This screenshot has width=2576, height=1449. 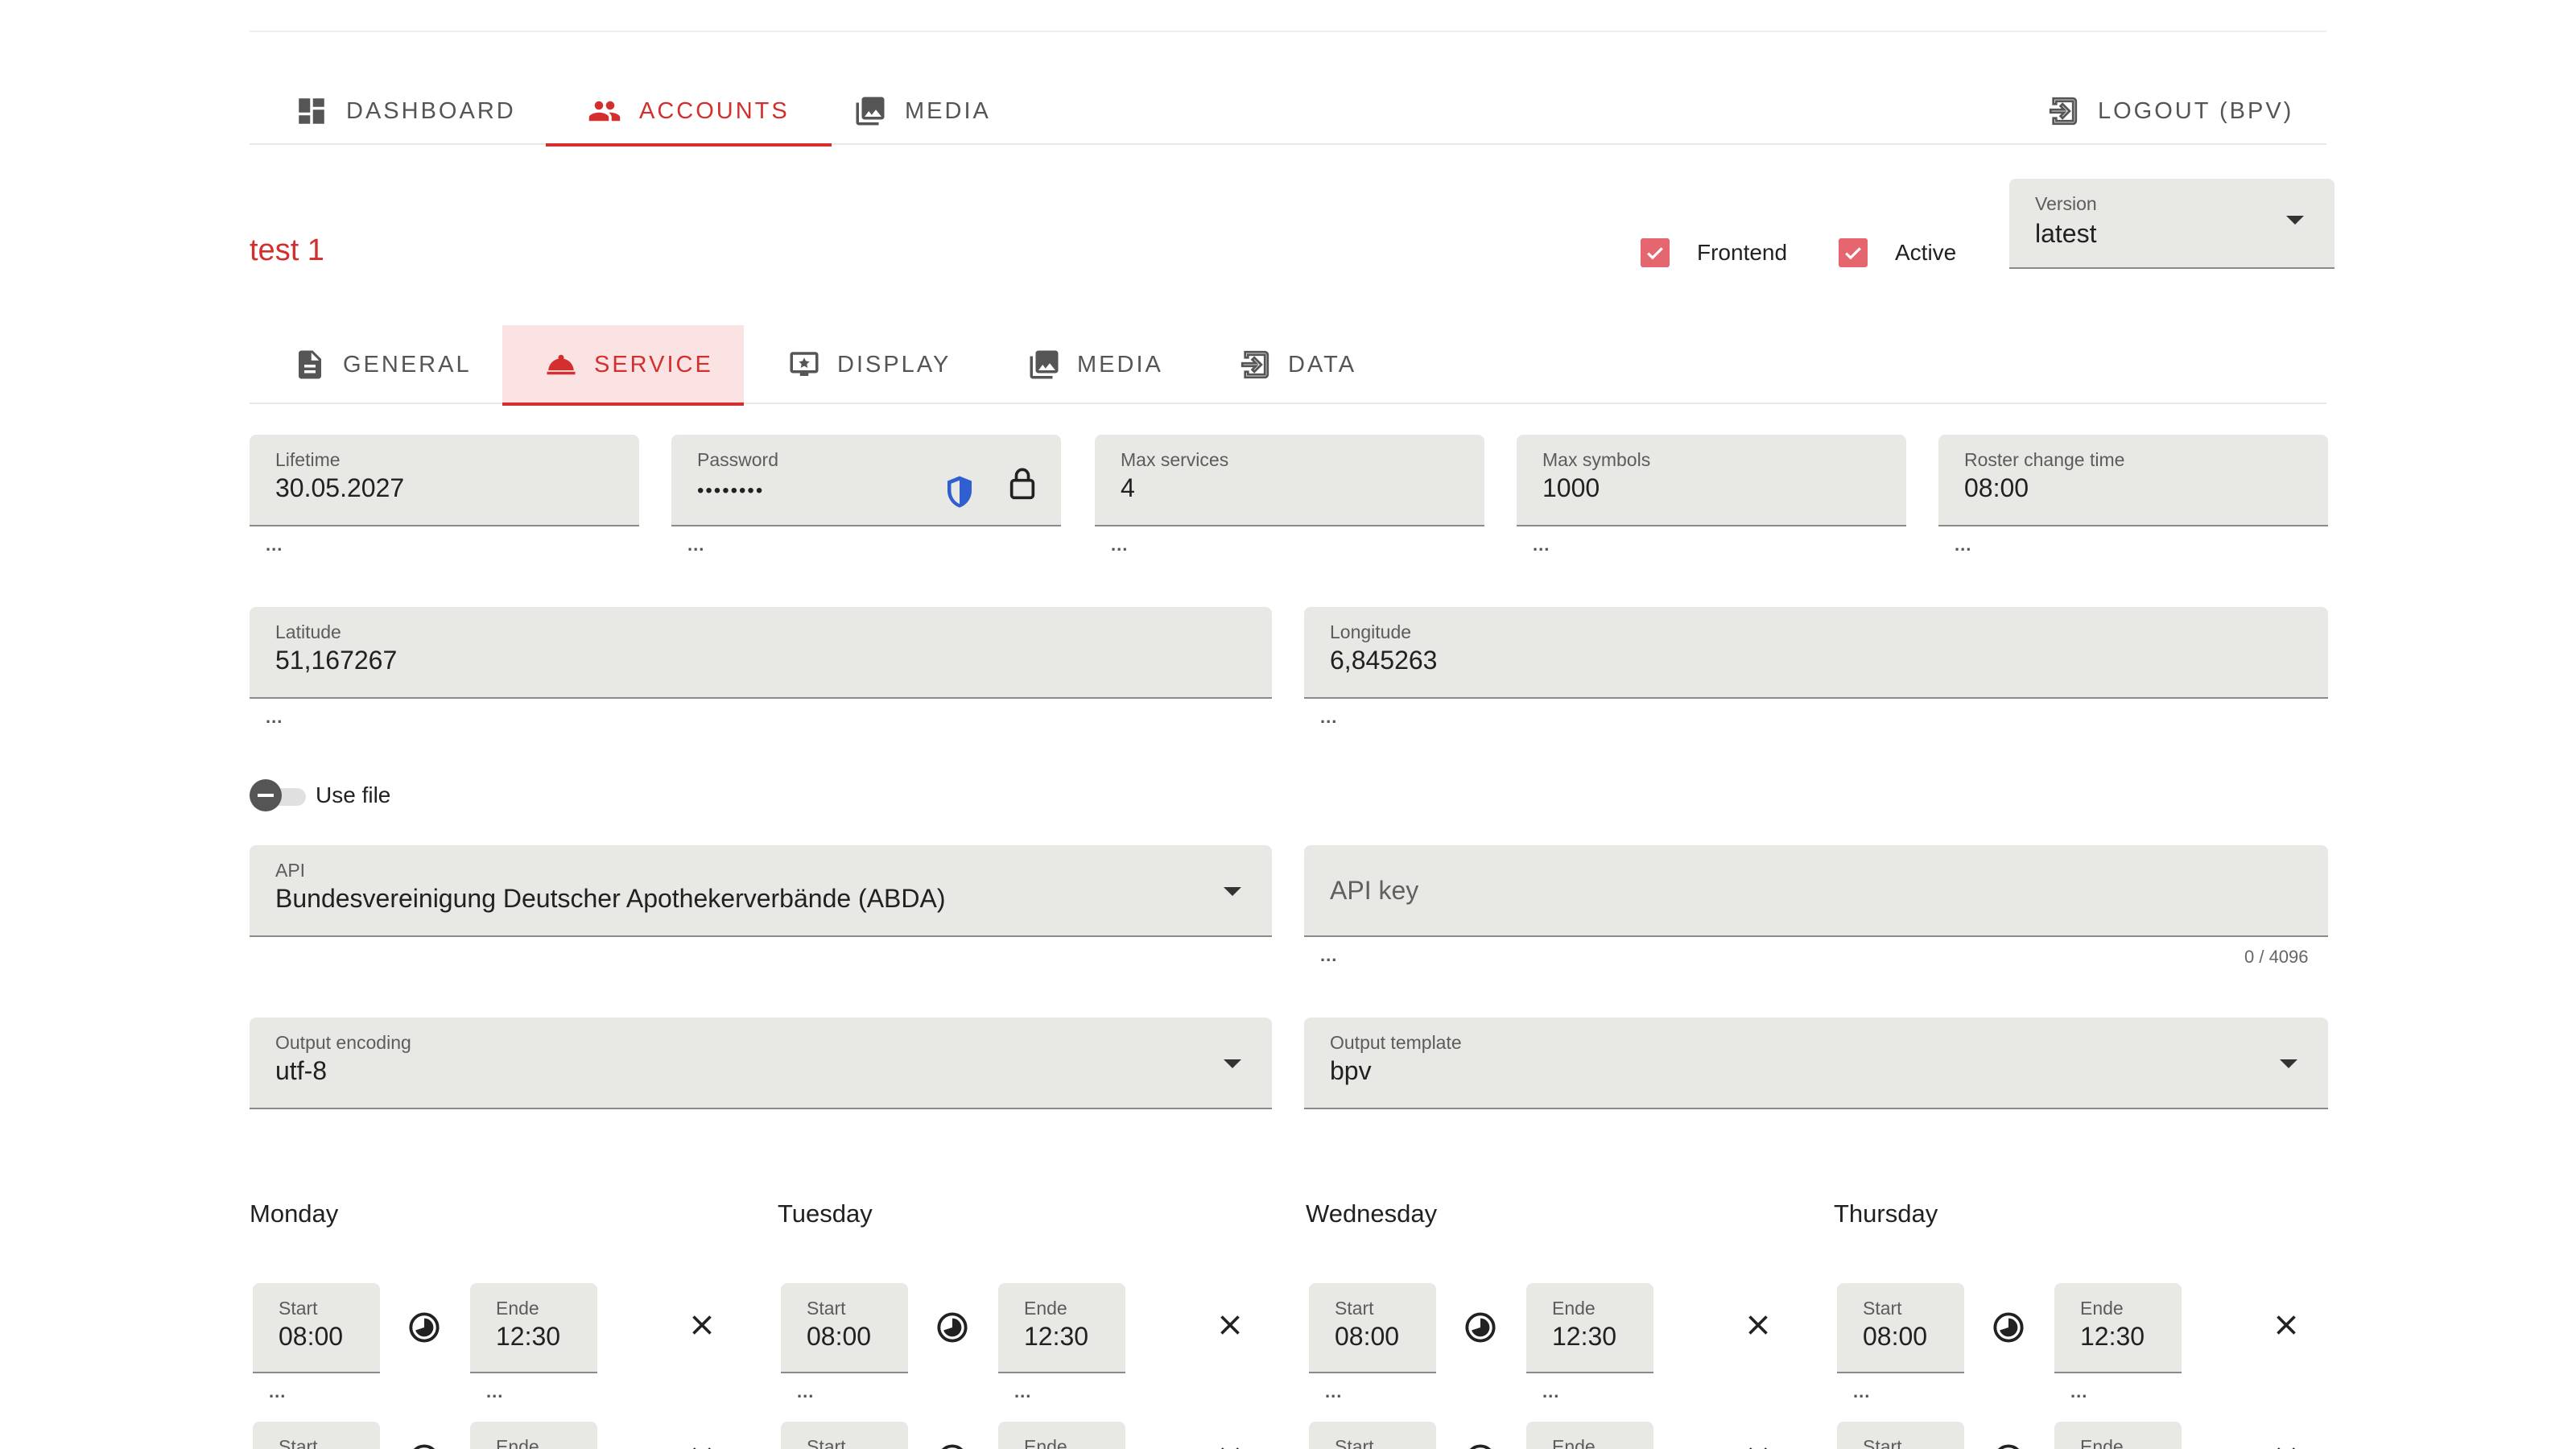 I want to click on max-symbols-field: Max symbols 1000, so click(x=1711, y=480).